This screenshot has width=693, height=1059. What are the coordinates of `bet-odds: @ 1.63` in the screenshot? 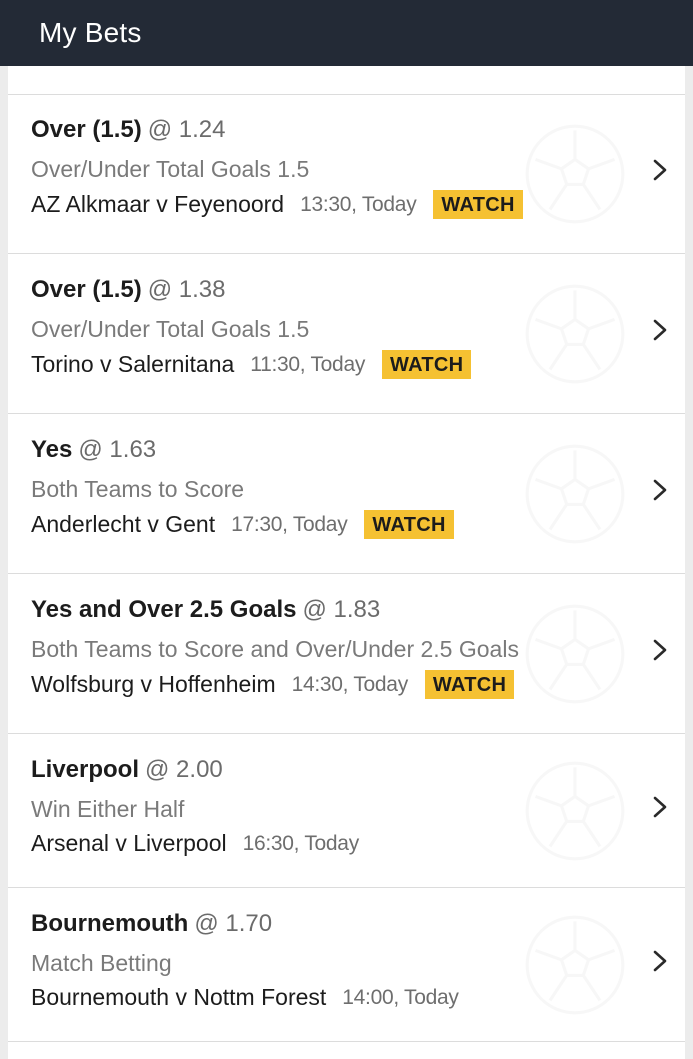 It's located at (117, 449).